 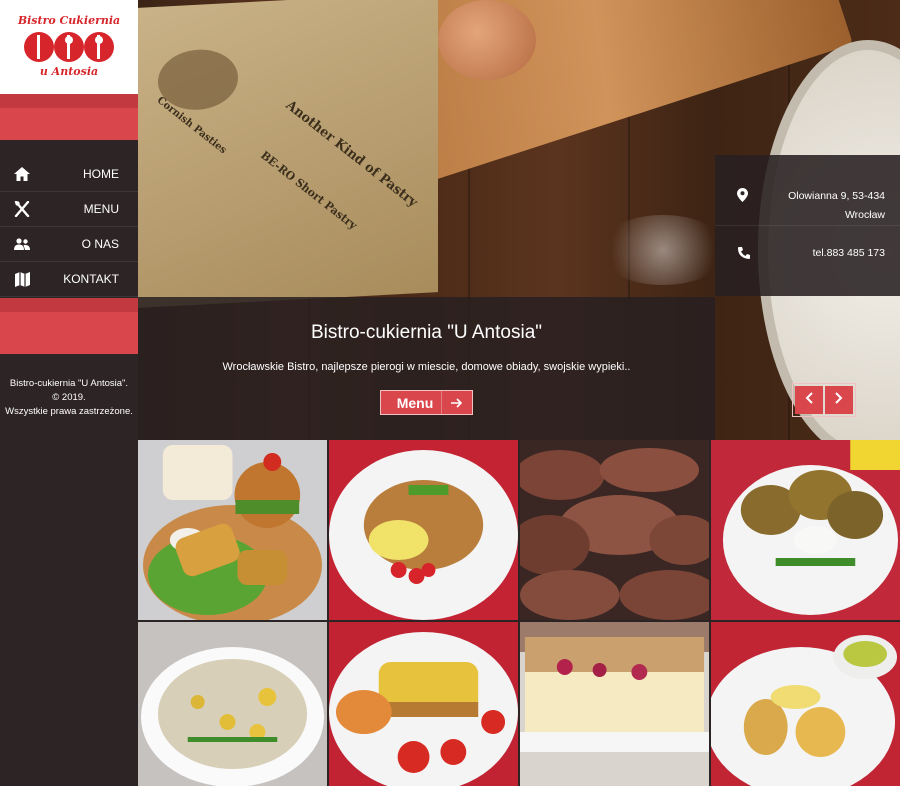 What do you see at coordinates (69, 383) in the screenshot?
I see `footer-line: Bistro-cukiernia "U Antosia".` at bounding box center [69, 383].